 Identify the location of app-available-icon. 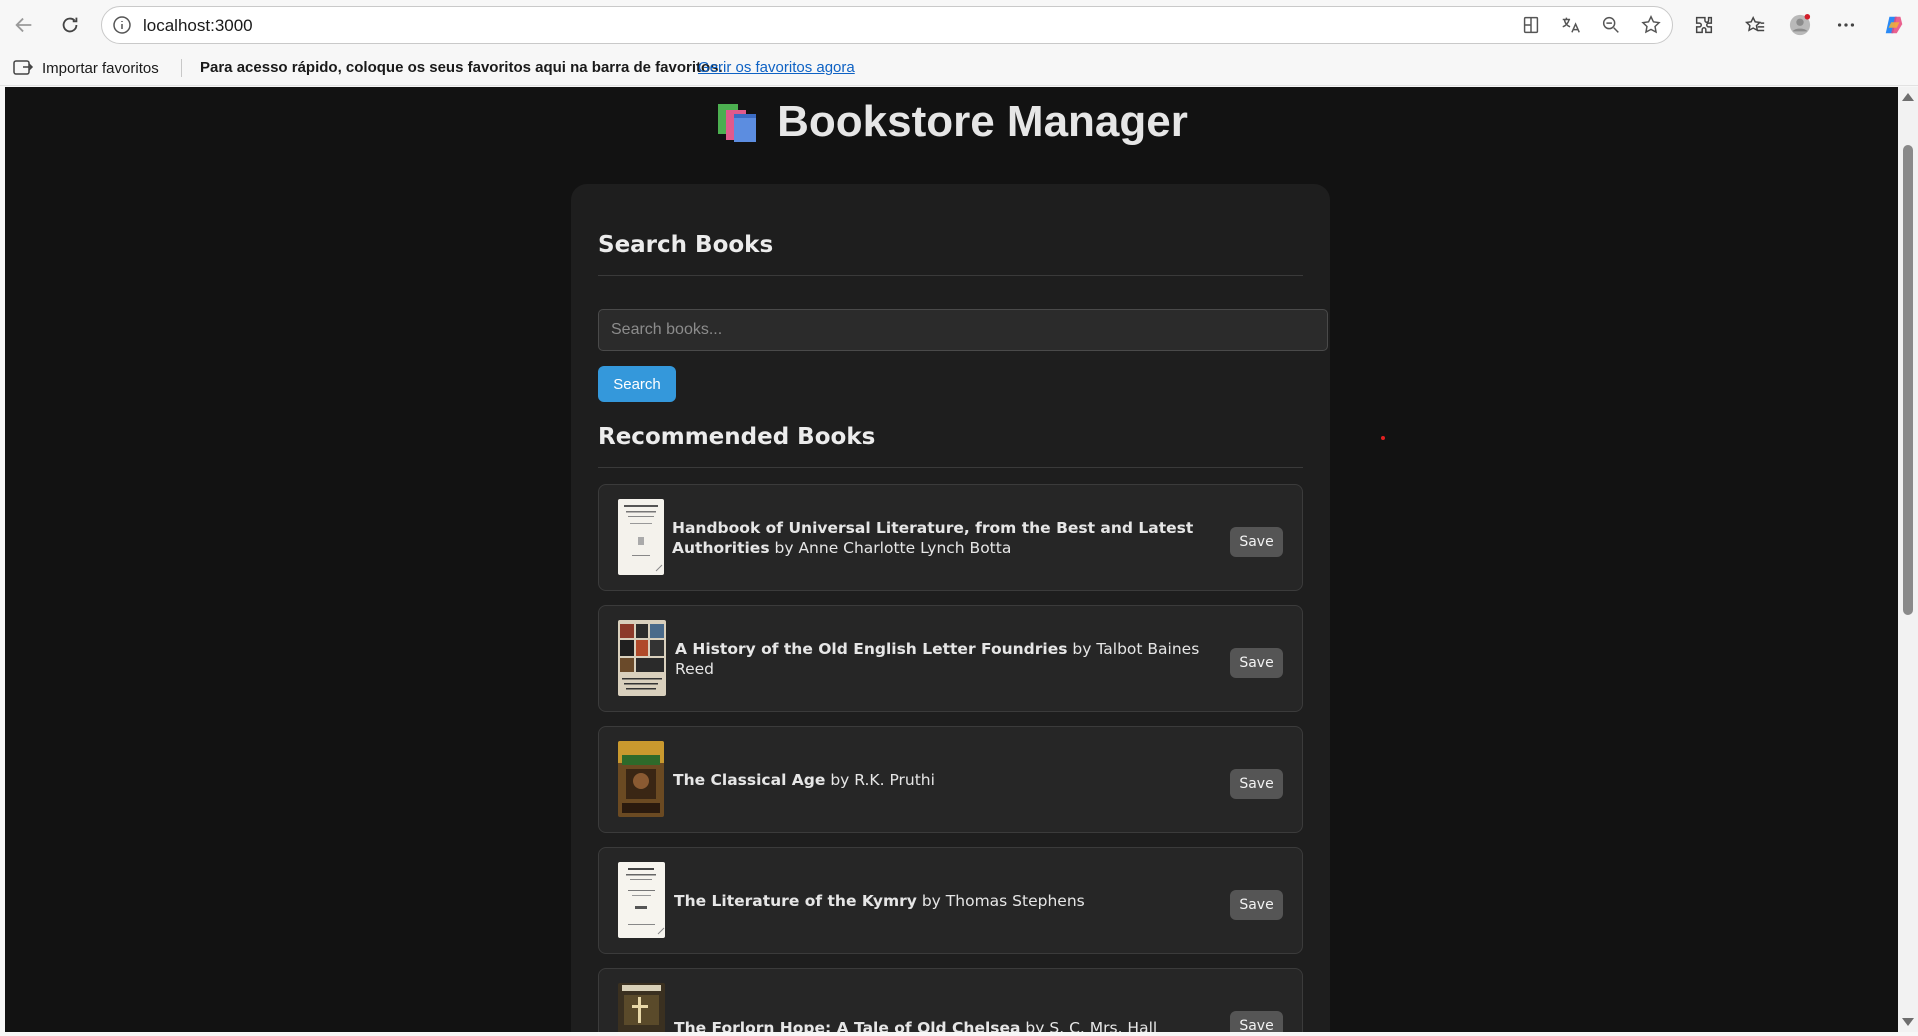
(1532, 26).